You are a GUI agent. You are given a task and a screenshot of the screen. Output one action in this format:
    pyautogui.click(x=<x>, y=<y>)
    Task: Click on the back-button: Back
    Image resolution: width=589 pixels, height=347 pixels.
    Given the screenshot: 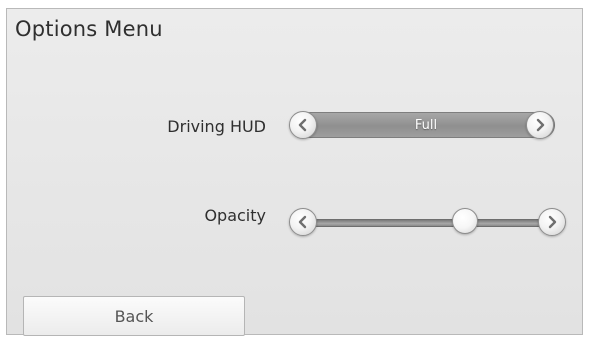 What is the action you would take?
    pyautogui.click(x=134, y=316)
    